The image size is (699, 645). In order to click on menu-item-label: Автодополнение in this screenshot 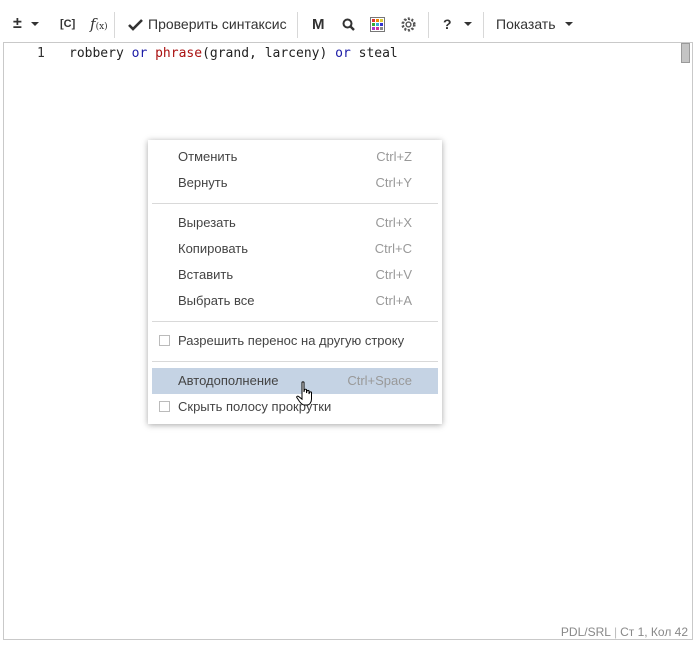, I will do `click(228, 380)`.